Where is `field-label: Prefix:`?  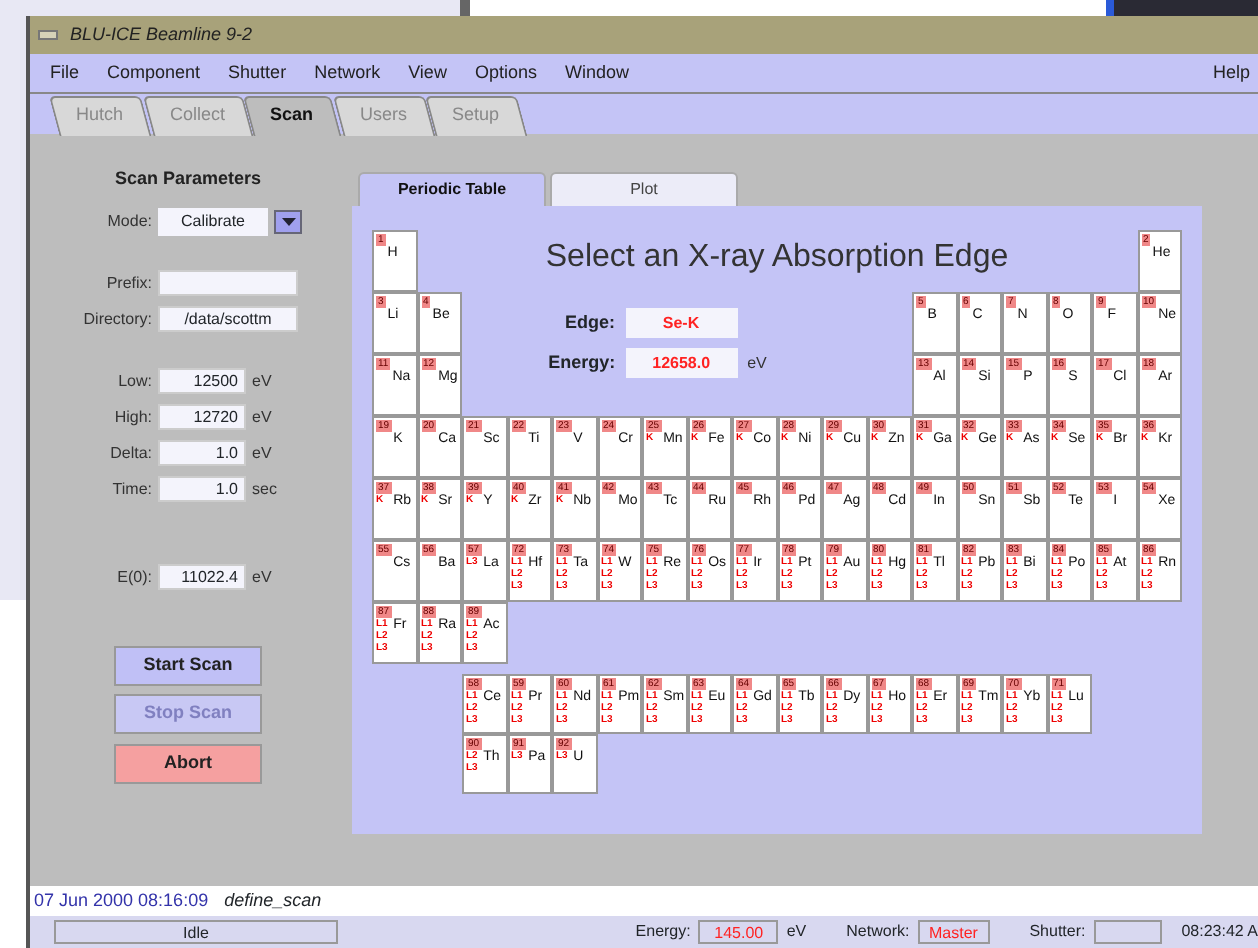 field-label: Prefix: is located at coordinates (128, 283).